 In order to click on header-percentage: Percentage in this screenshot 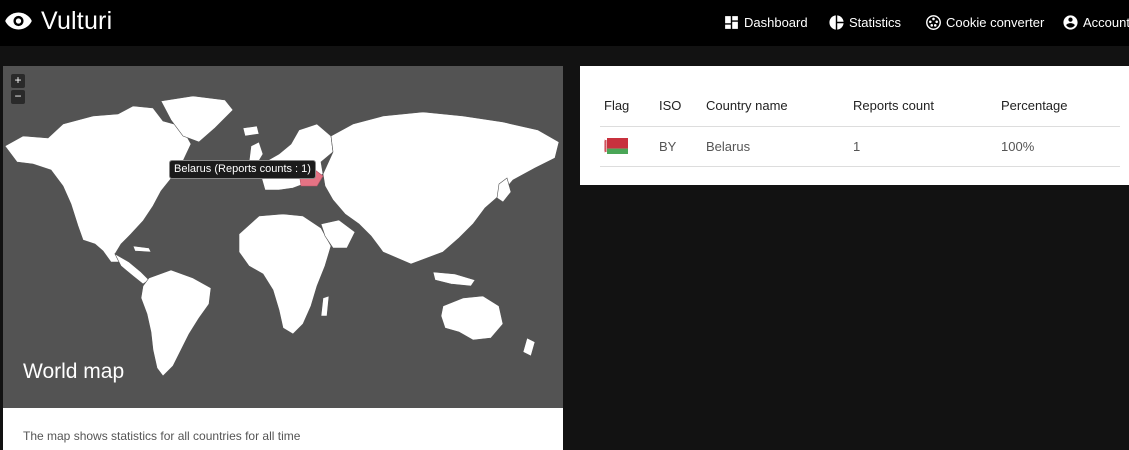, I will do `click(1058, 106)`.